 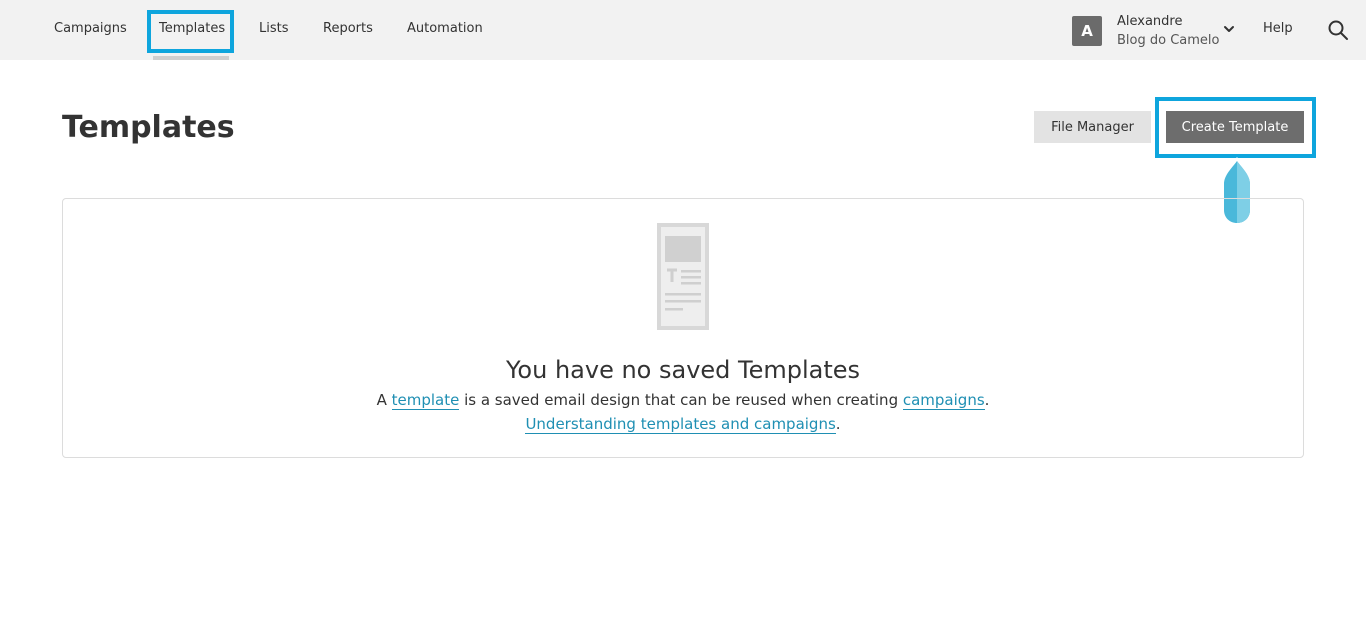 I want to click on nav-lists: Lists, so click(x=274, y=28).